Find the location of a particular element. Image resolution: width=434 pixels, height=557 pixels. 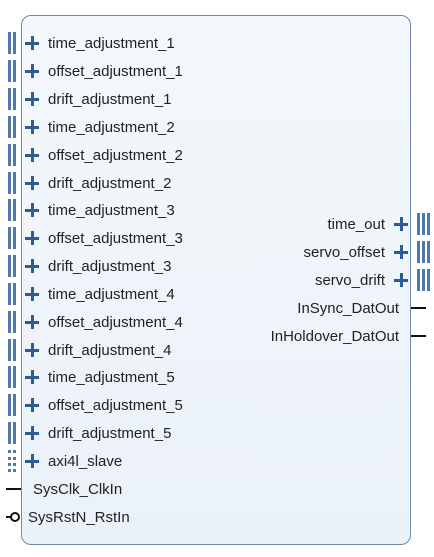

port-label: time_out is located at coordinates (356, 224).